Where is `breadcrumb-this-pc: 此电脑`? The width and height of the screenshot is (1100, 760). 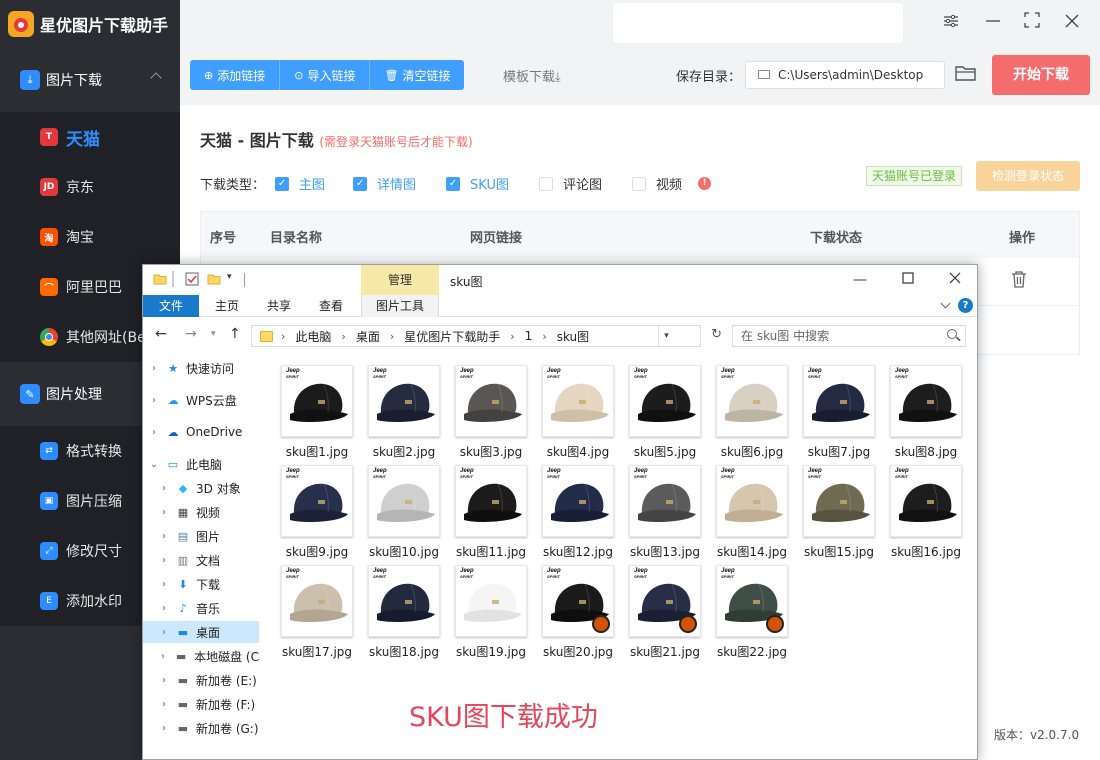 breadcrumb-this-pc: 此电脑 is located at coordinates (313, 336).